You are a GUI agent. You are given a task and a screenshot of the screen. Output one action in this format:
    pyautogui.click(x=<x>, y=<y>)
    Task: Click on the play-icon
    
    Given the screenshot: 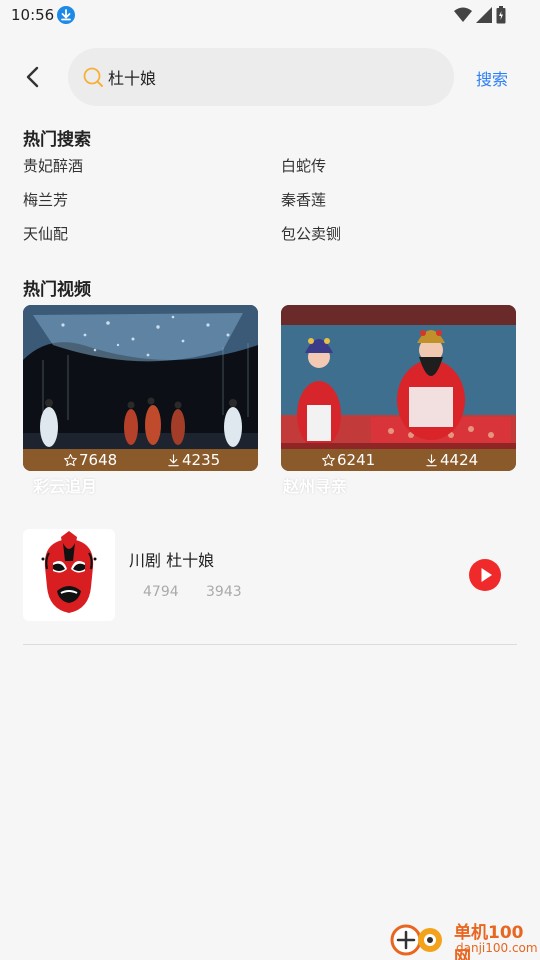 What is the action you would take?
    pyautogui.click(x=486, y=575)
    